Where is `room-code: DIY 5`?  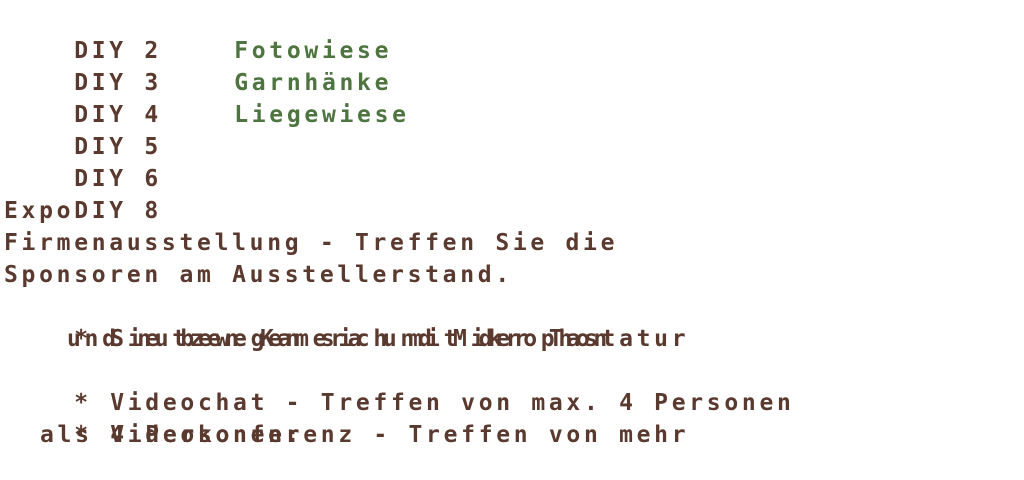 room-code: DIY 5 is located at coordinates (118, 147).